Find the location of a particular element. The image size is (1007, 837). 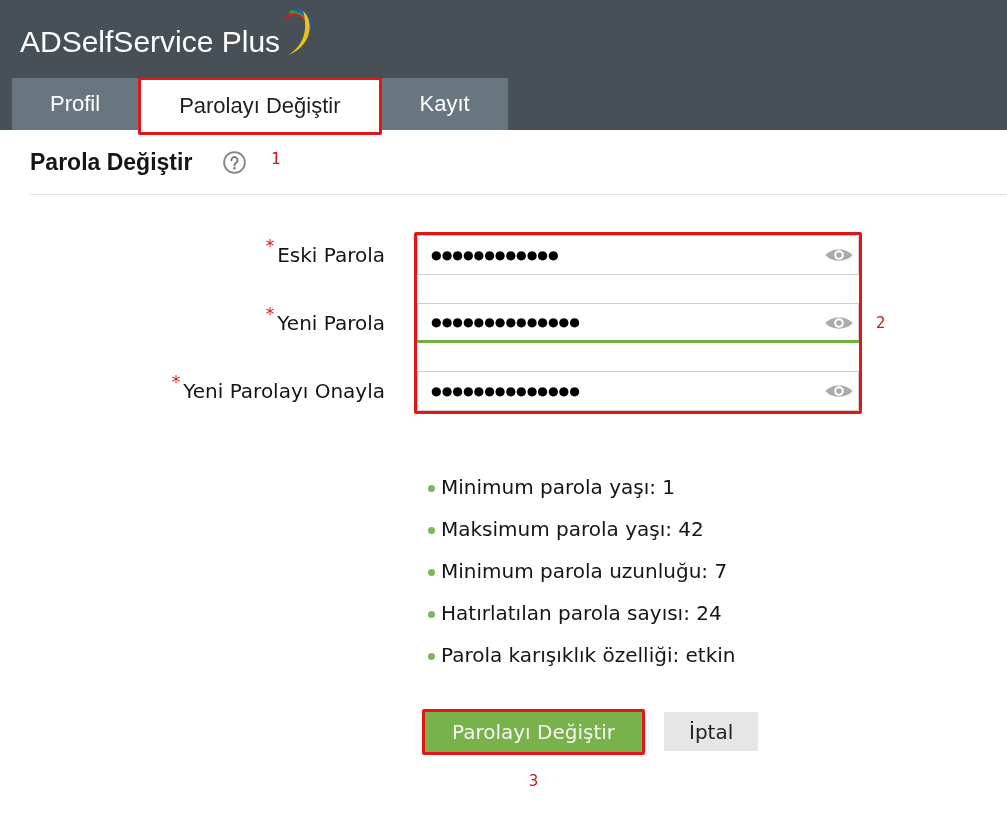

field-label: Eski Parola is located at coordinates (331, 255).